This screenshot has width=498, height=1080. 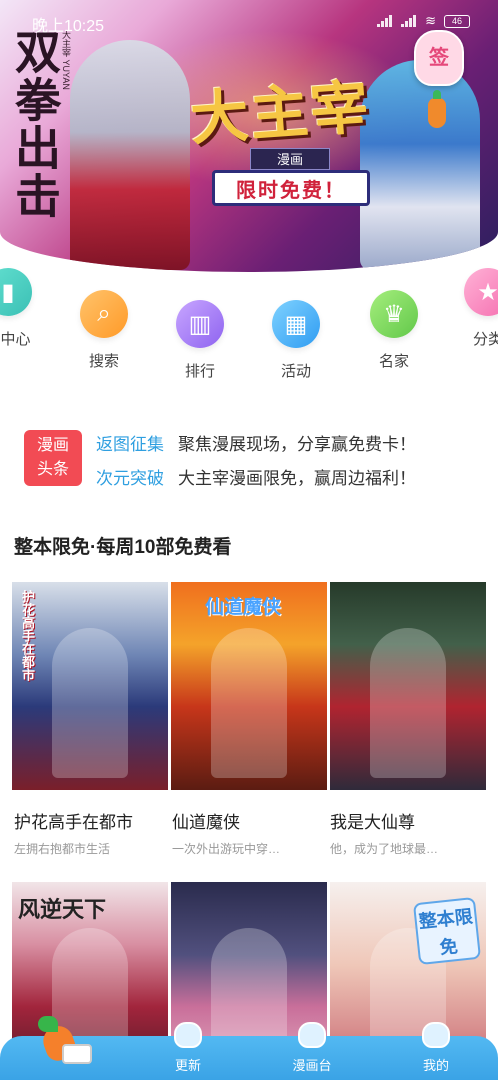 I want to click on section-title: 整本限免·每周10部免费看, so click(x=123, y=547).